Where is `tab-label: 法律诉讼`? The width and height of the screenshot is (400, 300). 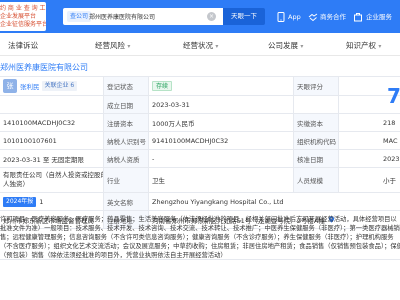
tab-label: 法律诉讼 is located at coordinates (23, 45).